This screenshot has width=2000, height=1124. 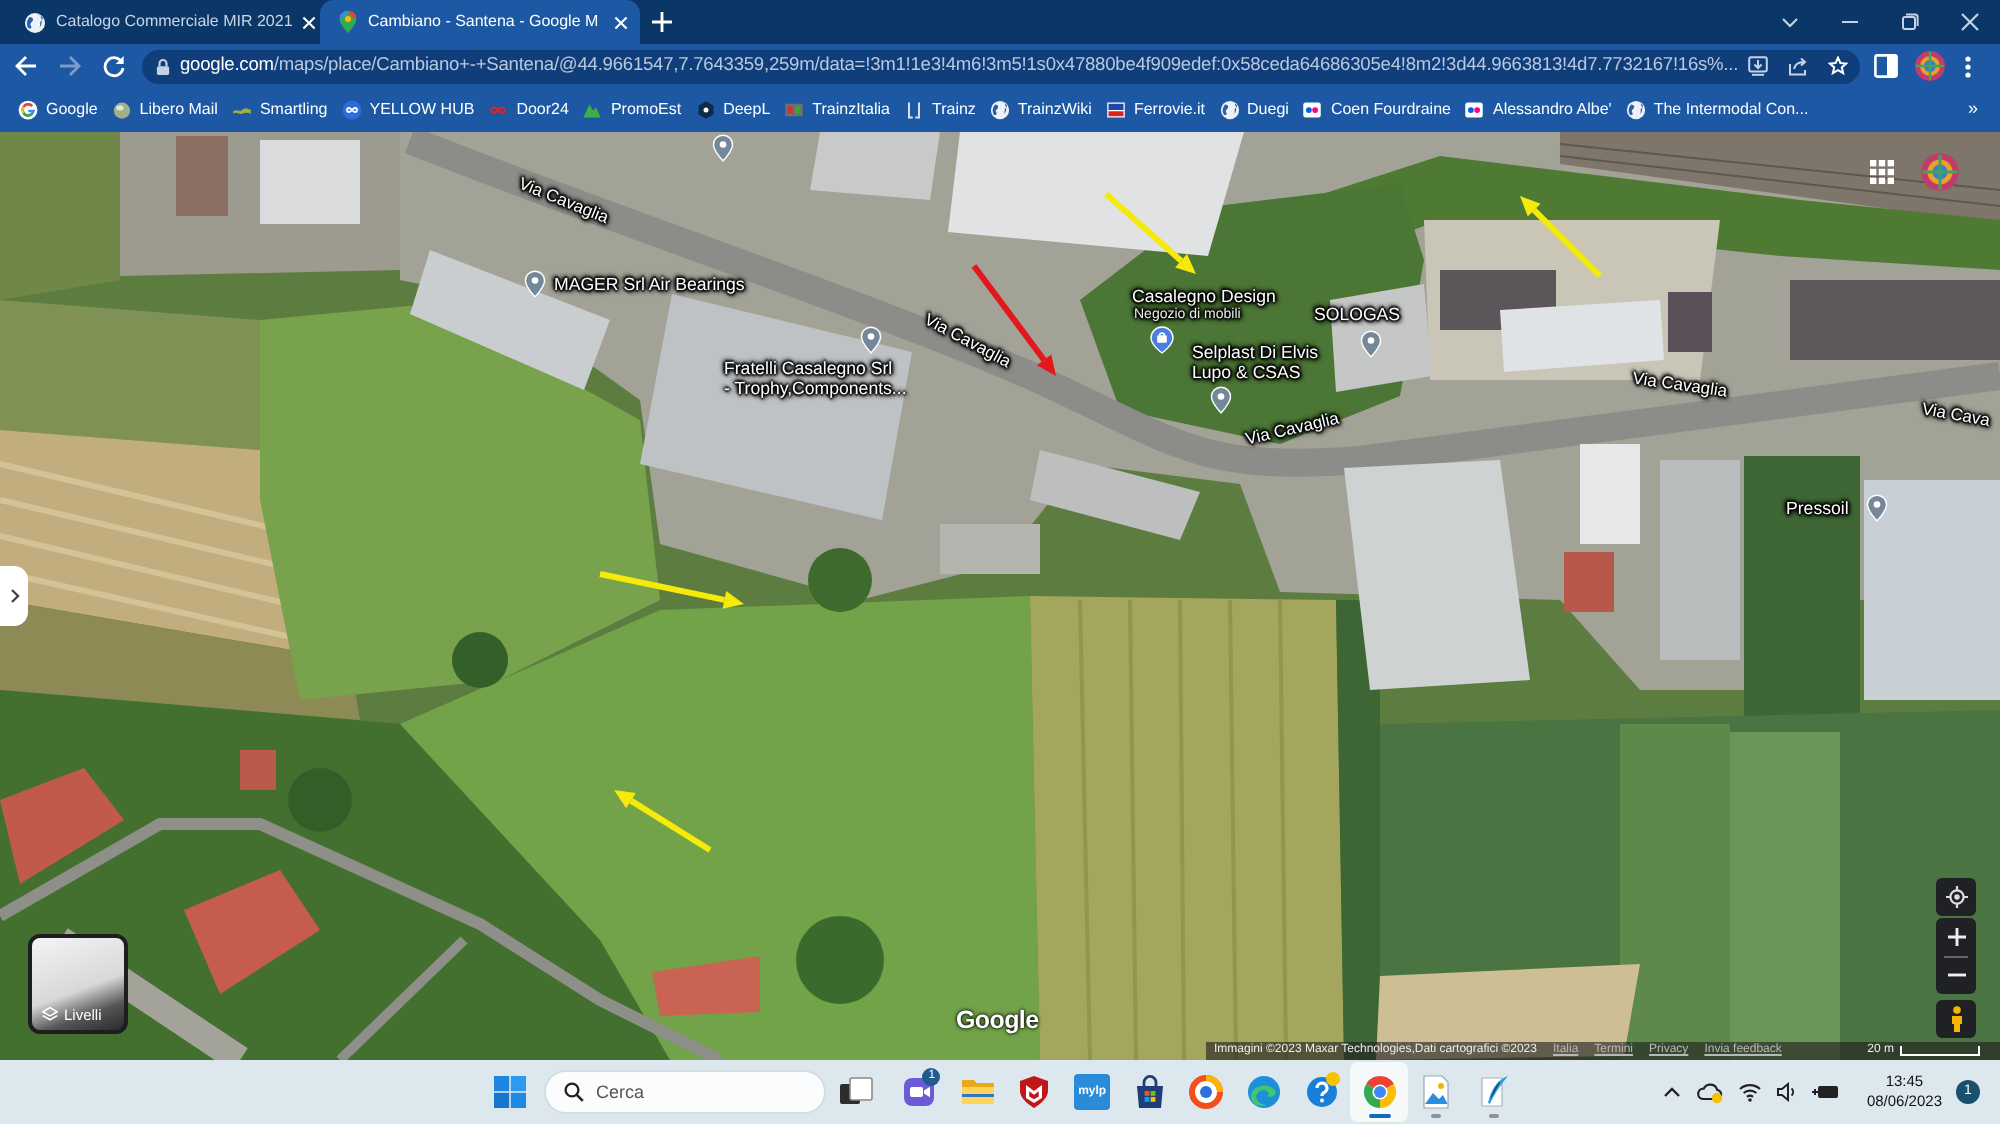 I want to click on battery-icon, so click(x=1826, y=1092).